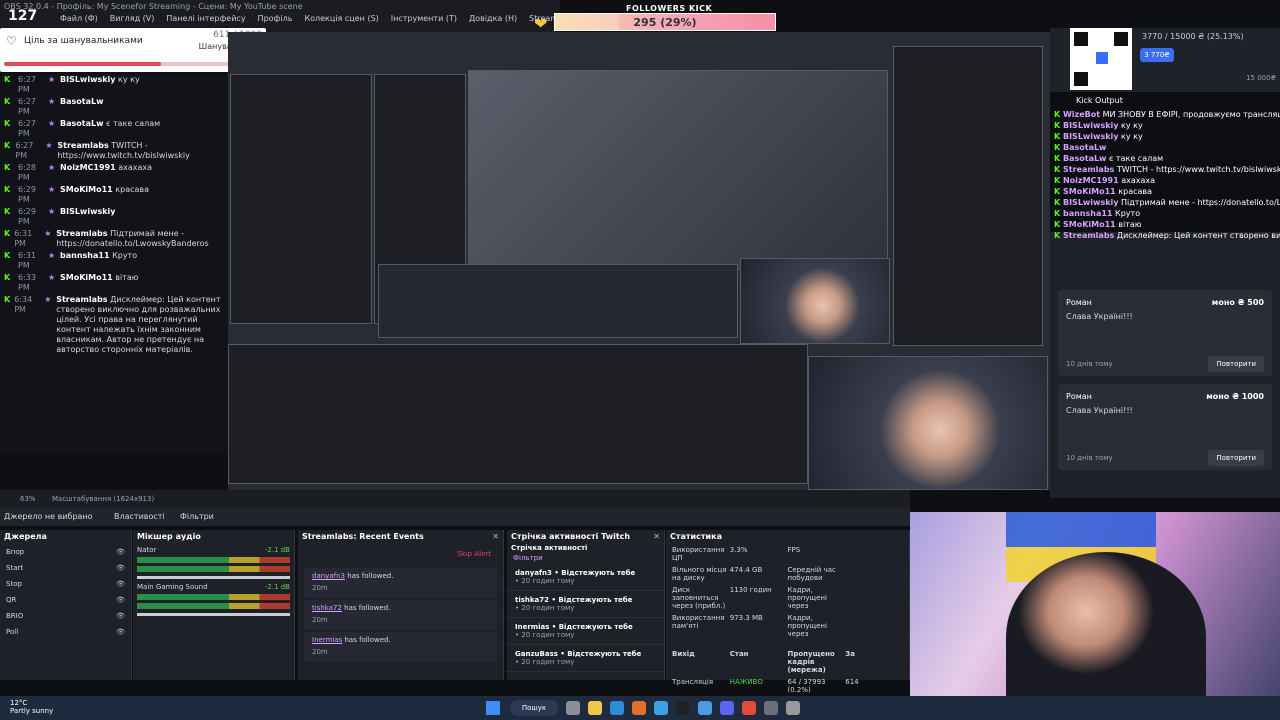  I want to click on stats-header-cell: Стан, so click(739, 654).